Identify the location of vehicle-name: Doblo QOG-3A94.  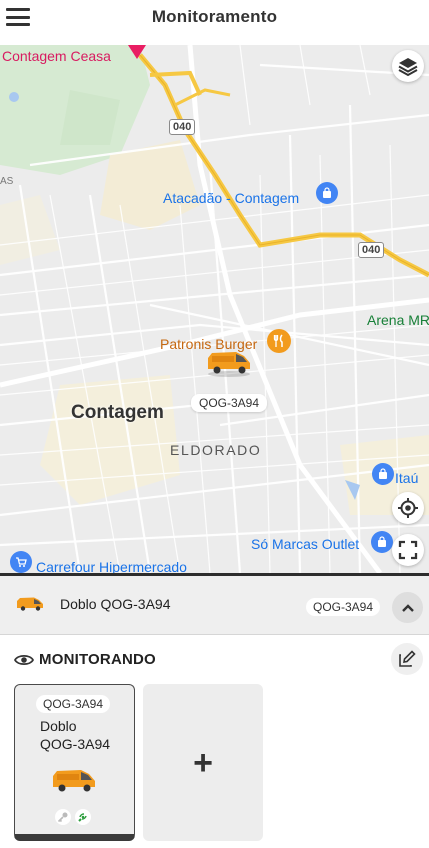
(115, 604).